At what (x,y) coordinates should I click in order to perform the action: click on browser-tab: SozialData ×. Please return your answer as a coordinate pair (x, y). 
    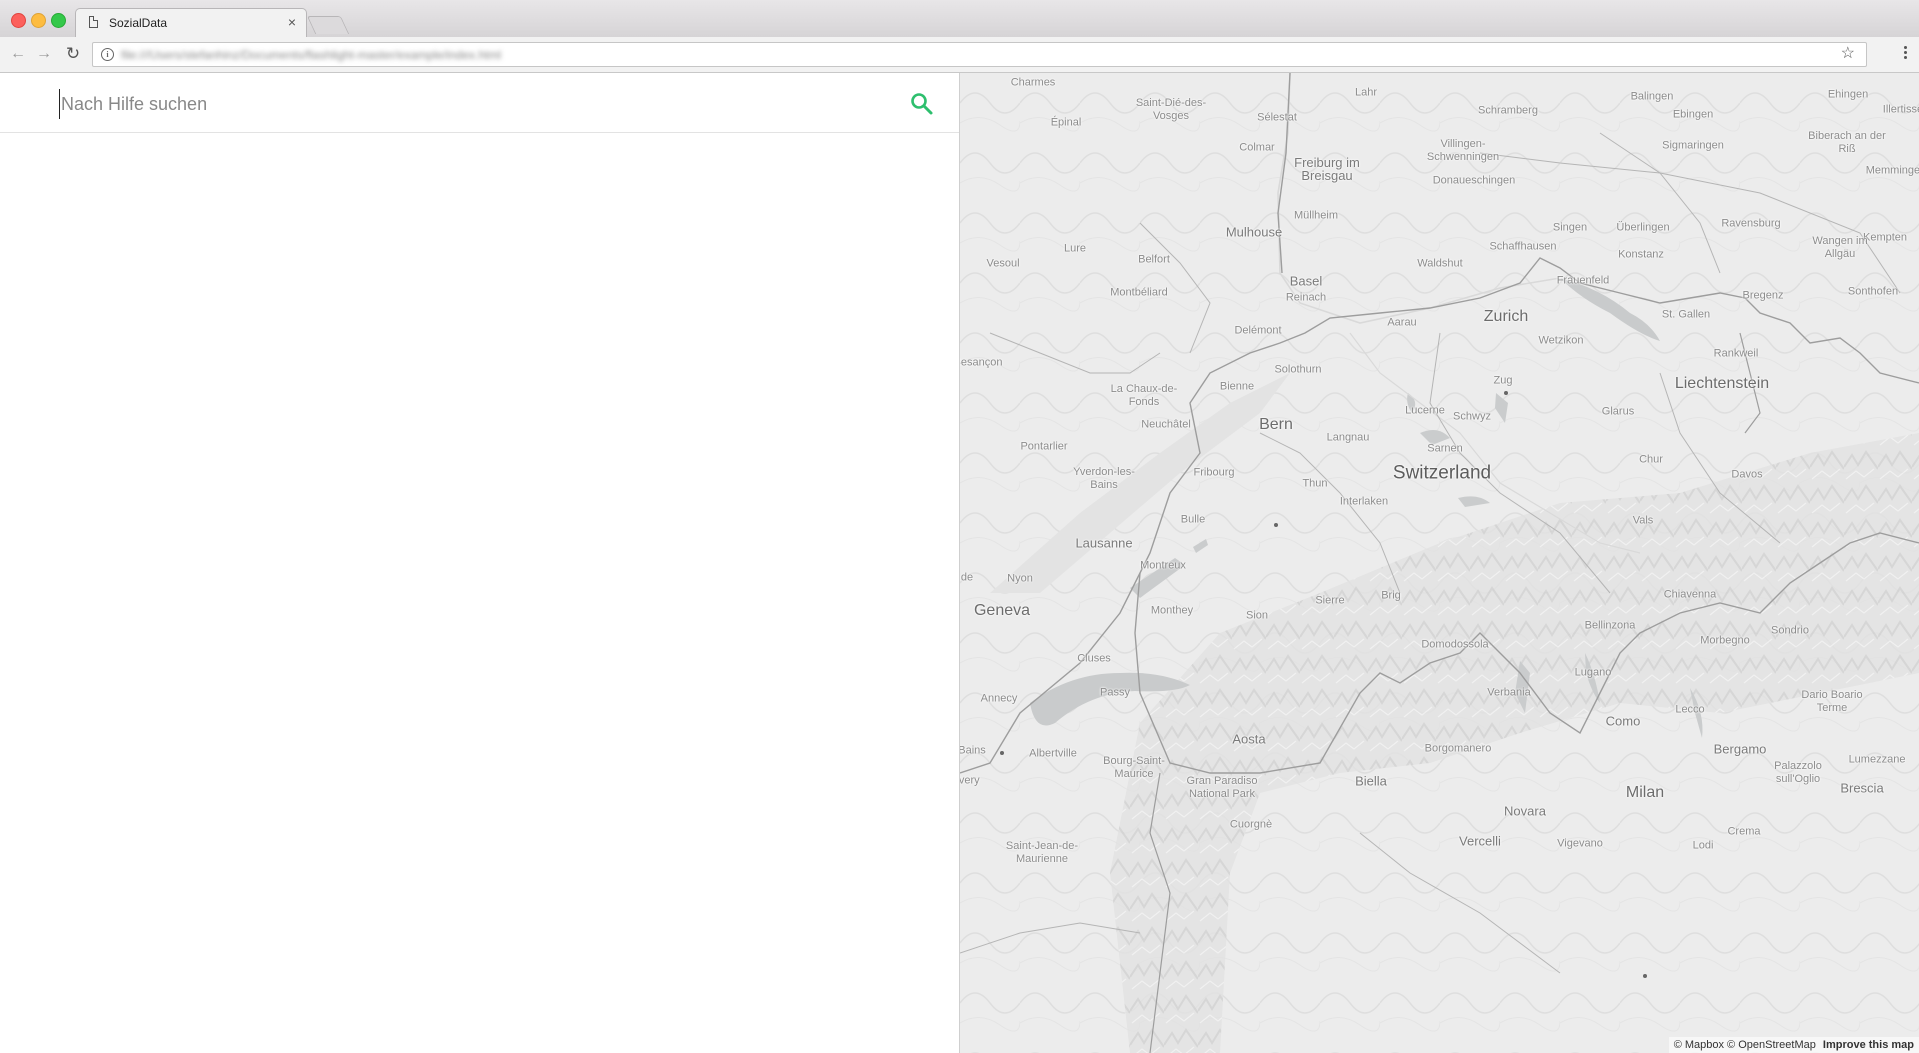
    Looking at the image, I should click on (191, 22).